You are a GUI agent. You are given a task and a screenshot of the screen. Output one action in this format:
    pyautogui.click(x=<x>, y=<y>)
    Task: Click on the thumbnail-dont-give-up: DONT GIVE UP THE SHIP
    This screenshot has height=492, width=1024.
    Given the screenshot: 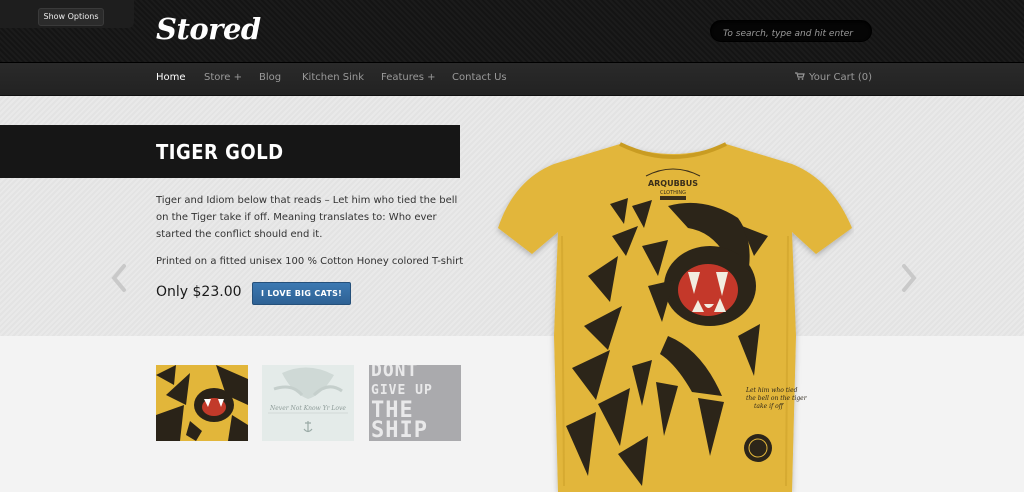 What is the action you would take?
    pyautogui.click(x=415, y=403)
    